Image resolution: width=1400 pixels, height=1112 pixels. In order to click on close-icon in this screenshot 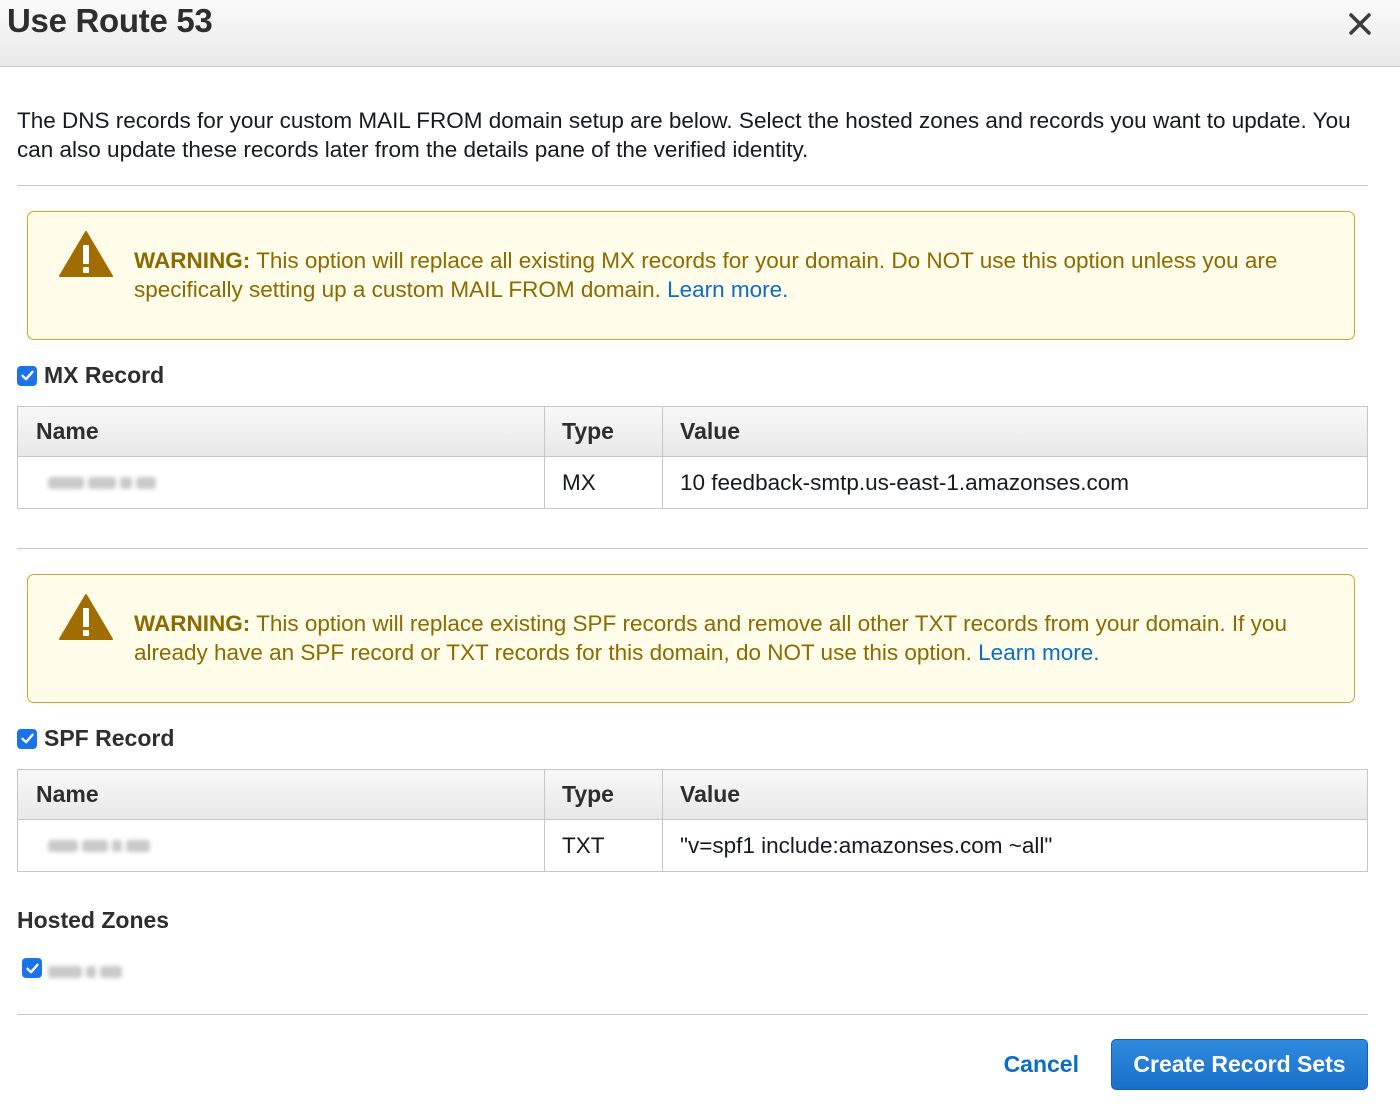, I will do `click(1360, 24)`.